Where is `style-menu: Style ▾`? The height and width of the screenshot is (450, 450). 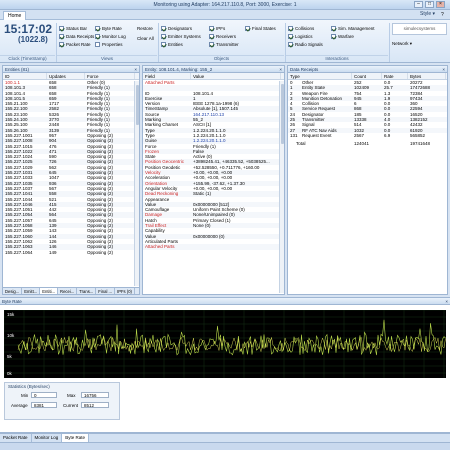 style-menu: Style ▾ is located at coordinates (427, 14).